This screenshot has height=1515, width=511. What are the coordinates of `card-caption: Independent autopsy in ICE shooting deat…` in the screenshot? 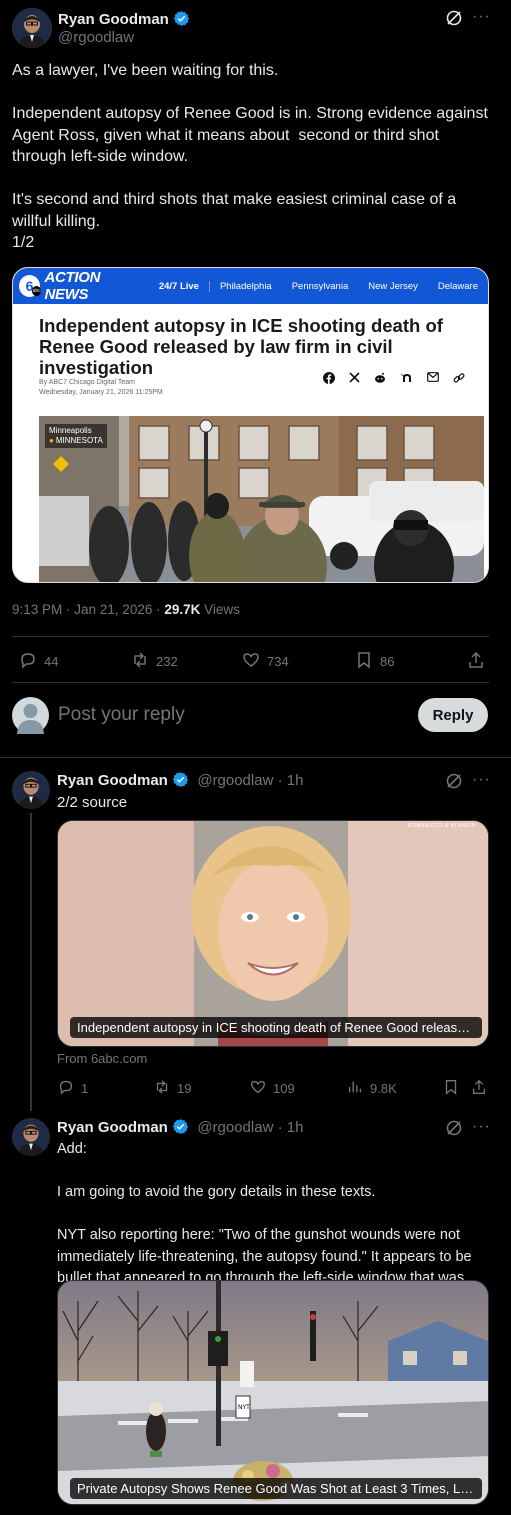 It's located at (276, 1027).